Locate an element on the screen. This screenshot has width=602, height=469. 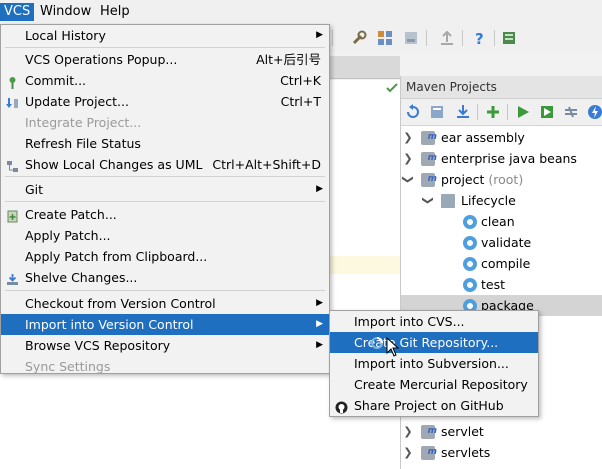
menu-bar: VCS Window Help is located at coordinates (301, 12).